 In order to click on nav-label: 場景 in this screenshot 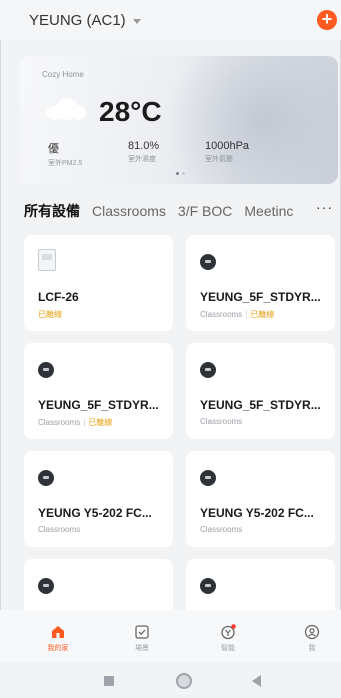, I will do `click(142, 648)`.